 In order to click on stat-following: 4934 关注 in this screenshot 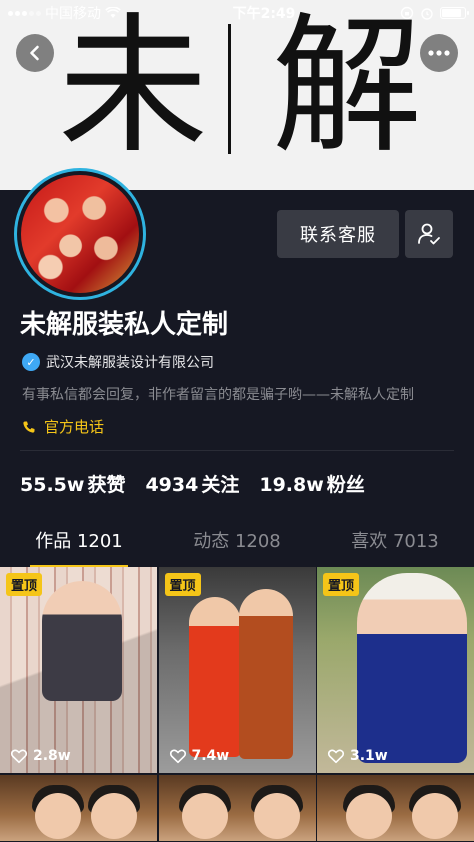, I will do `click(192, 483)`.